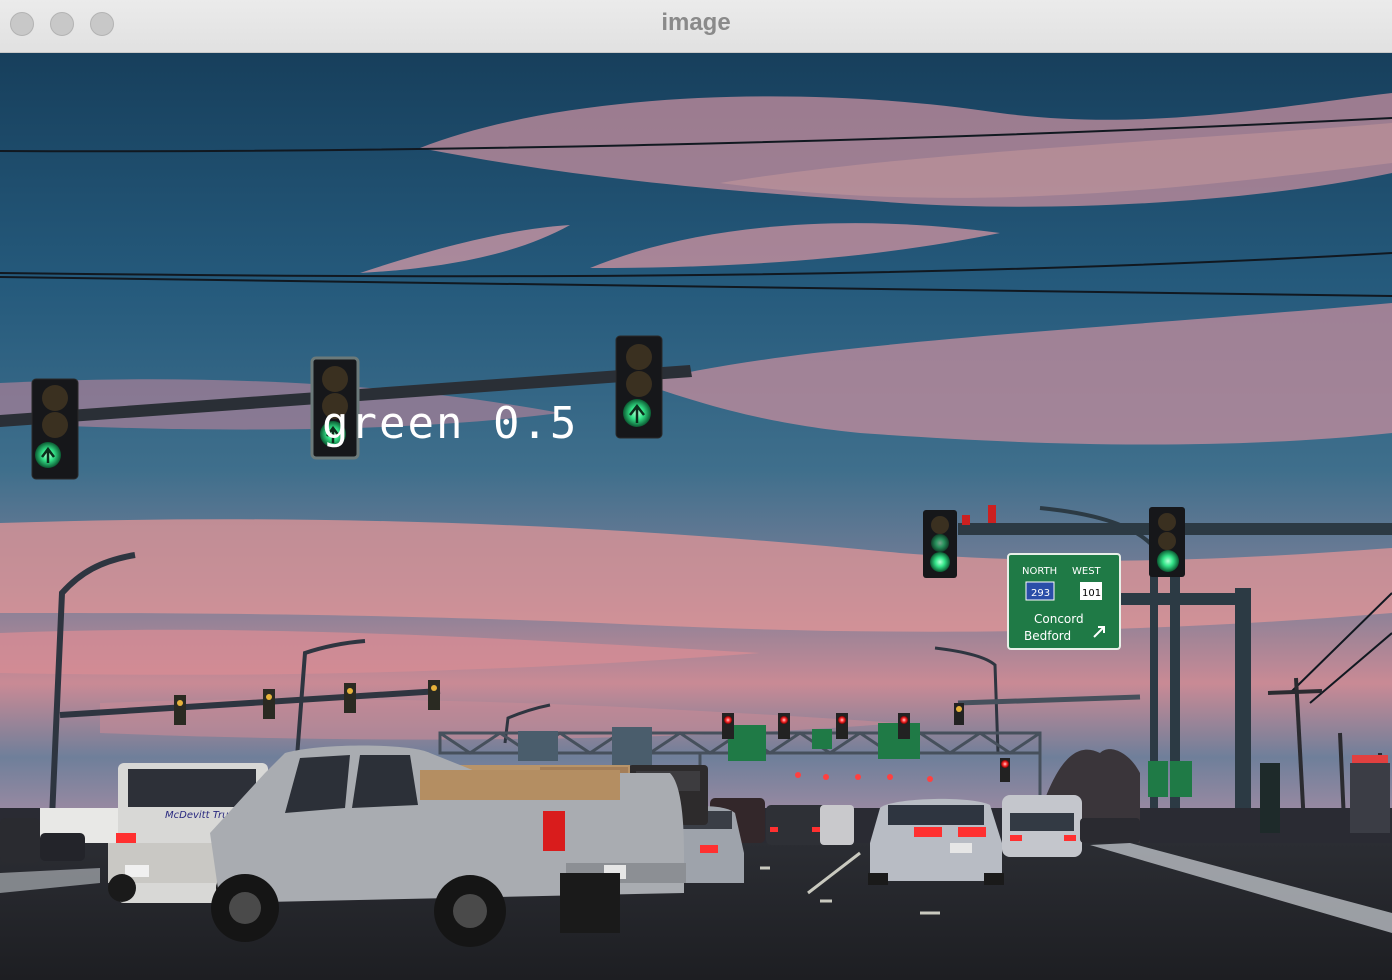  Describe the element at coordinates (639, 387) in the screenshot. I see `signal-head-center` at that location.